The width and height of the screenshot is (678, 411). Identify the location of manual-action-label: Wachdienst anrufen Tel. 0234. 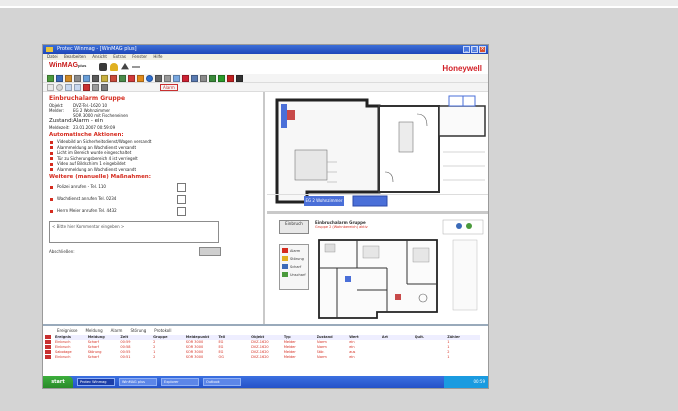
(87, 198).